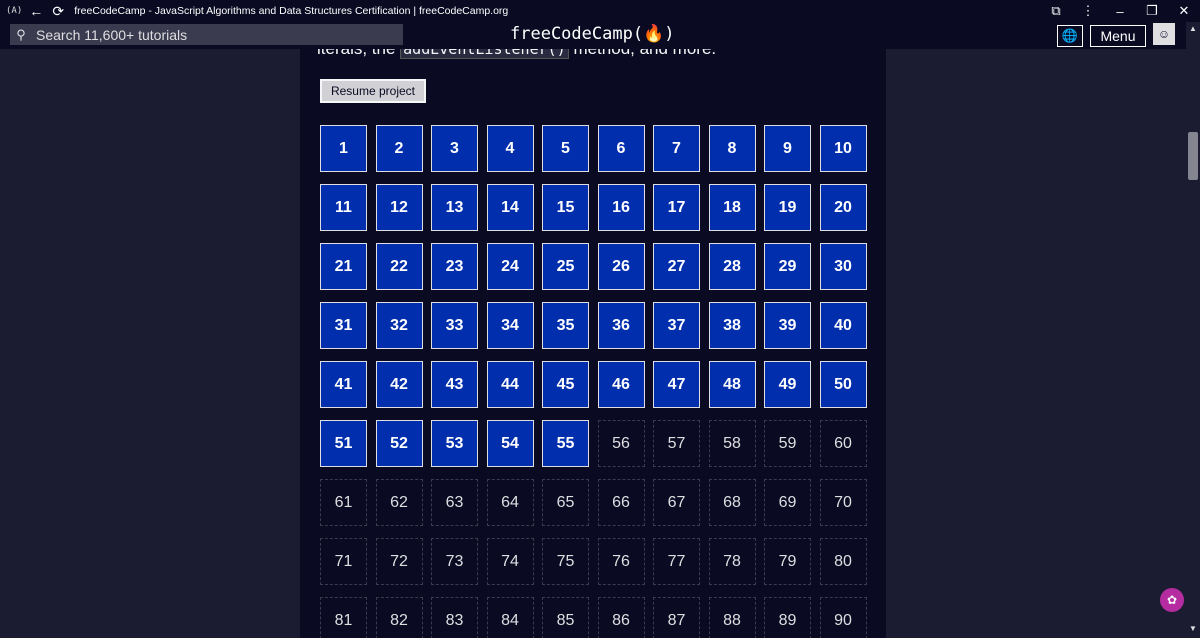 The image size is (1200, 638). I want to click on step-button-56: 56, so click(621, 443).